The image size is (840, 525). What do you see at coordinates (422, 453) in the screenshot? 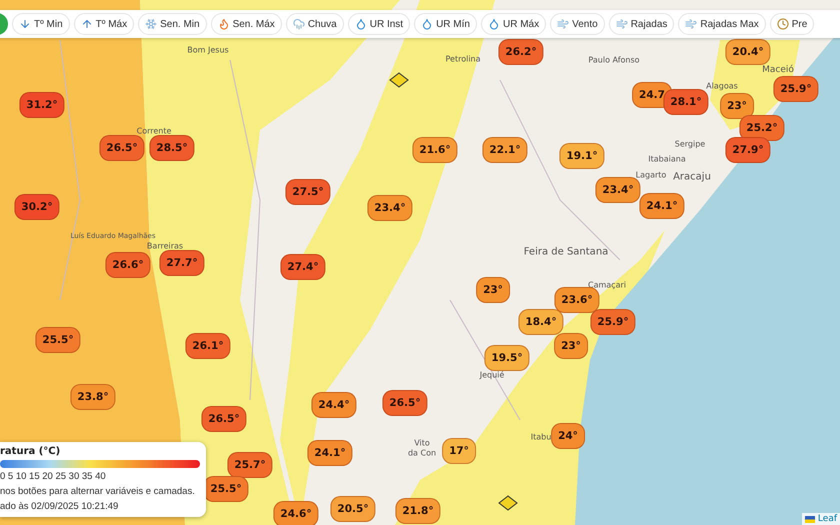
I see `place-label: da Con` at bounding box center [422, 453].